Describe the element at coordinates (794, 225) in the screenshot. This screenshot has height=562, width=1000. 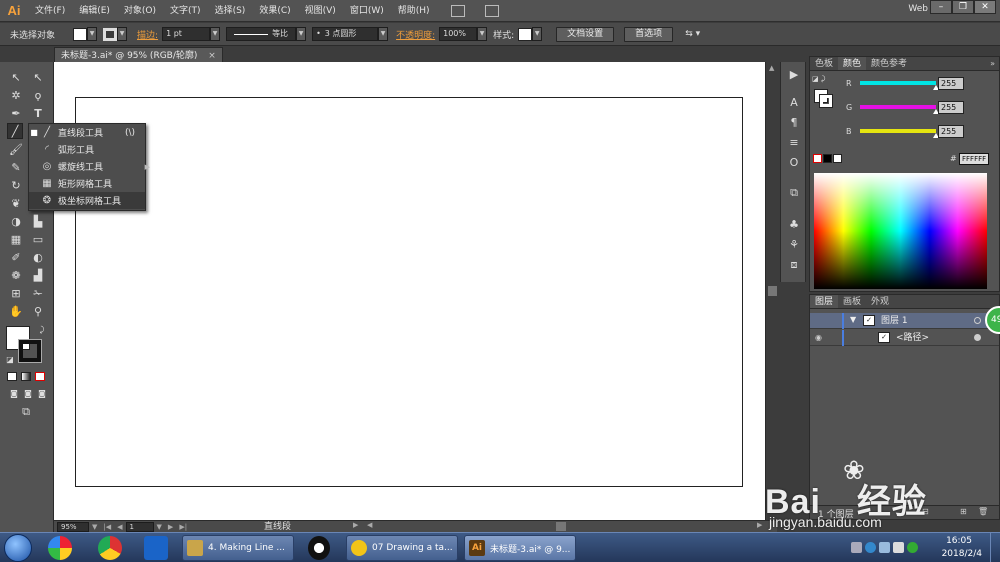
I see `symbols-panel-icon: ♣` at that location.